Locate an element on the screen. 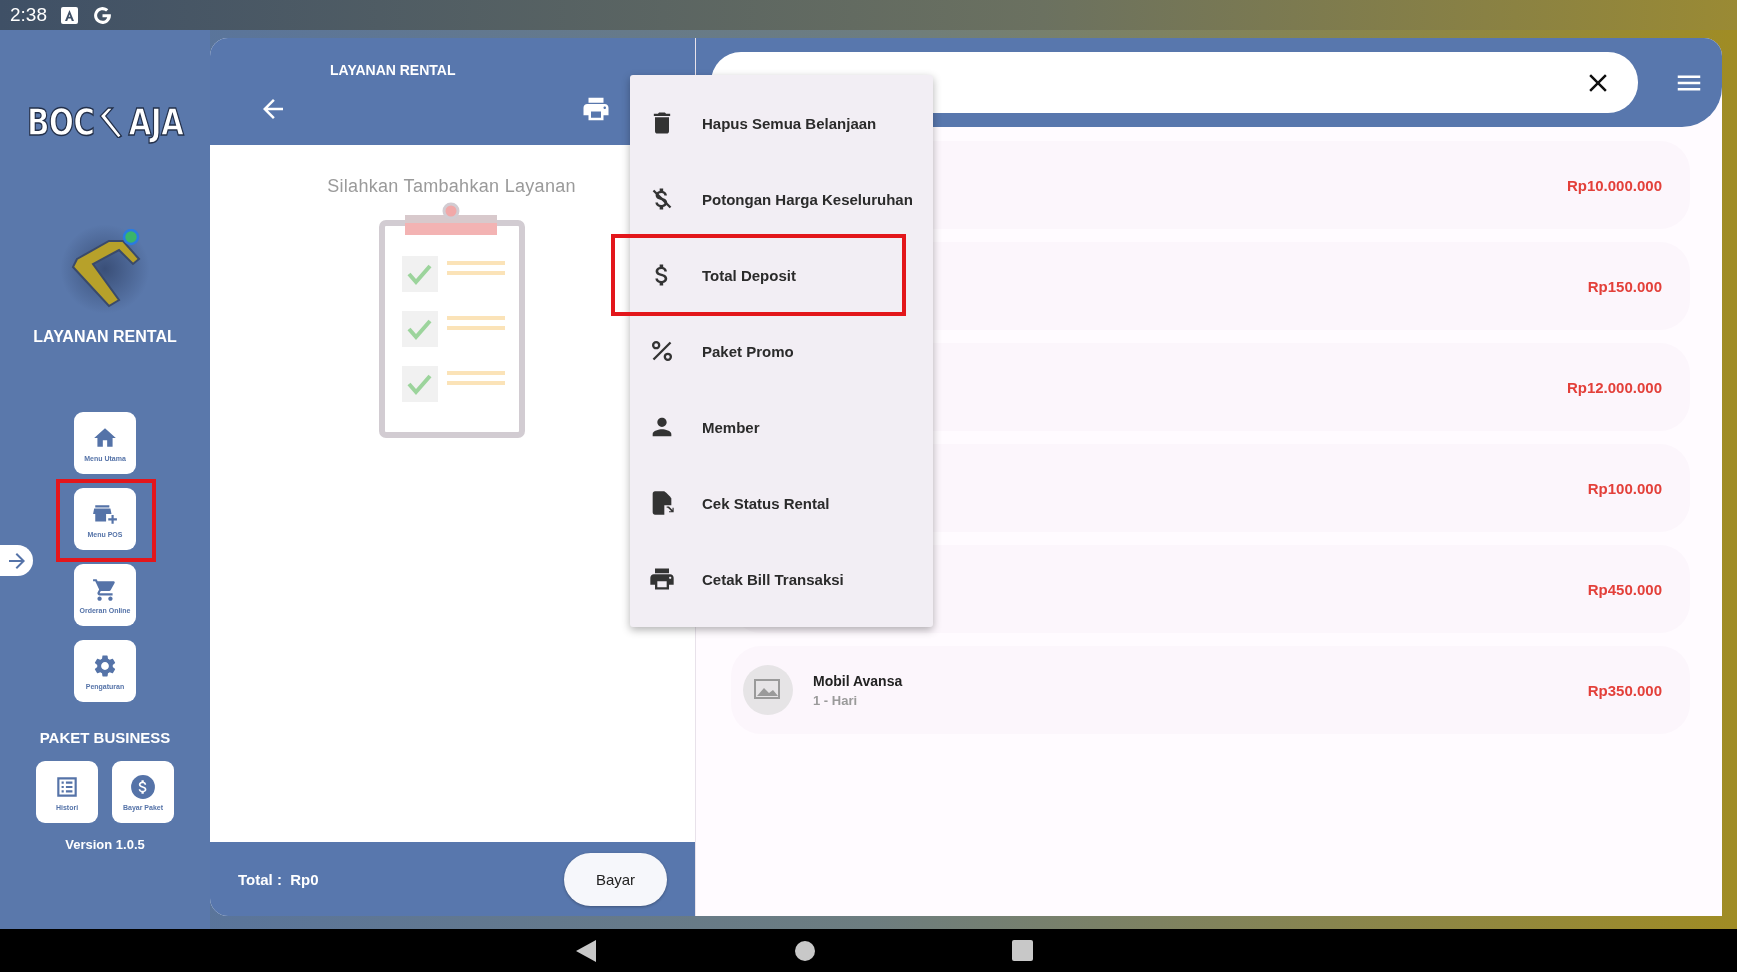 This screenshot has width=1737, height=972. sidebar-title: LAYANAN RENTAL is located at coordinates (105, 337).